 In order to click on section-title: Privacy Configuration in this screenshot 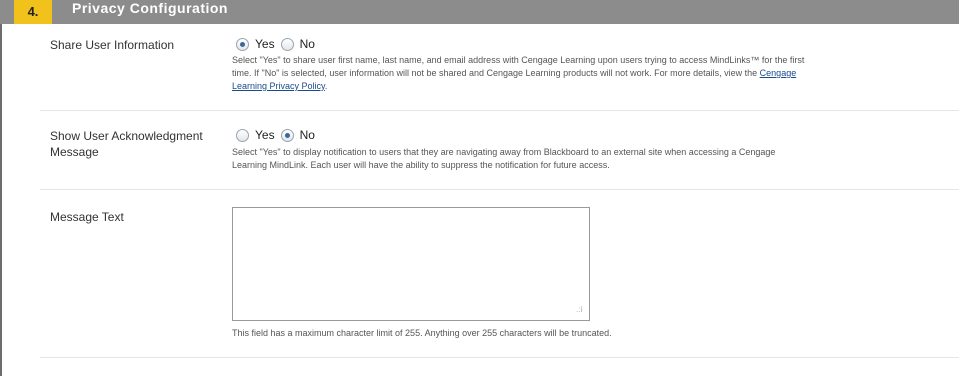, I will do `click(150, 8)`.